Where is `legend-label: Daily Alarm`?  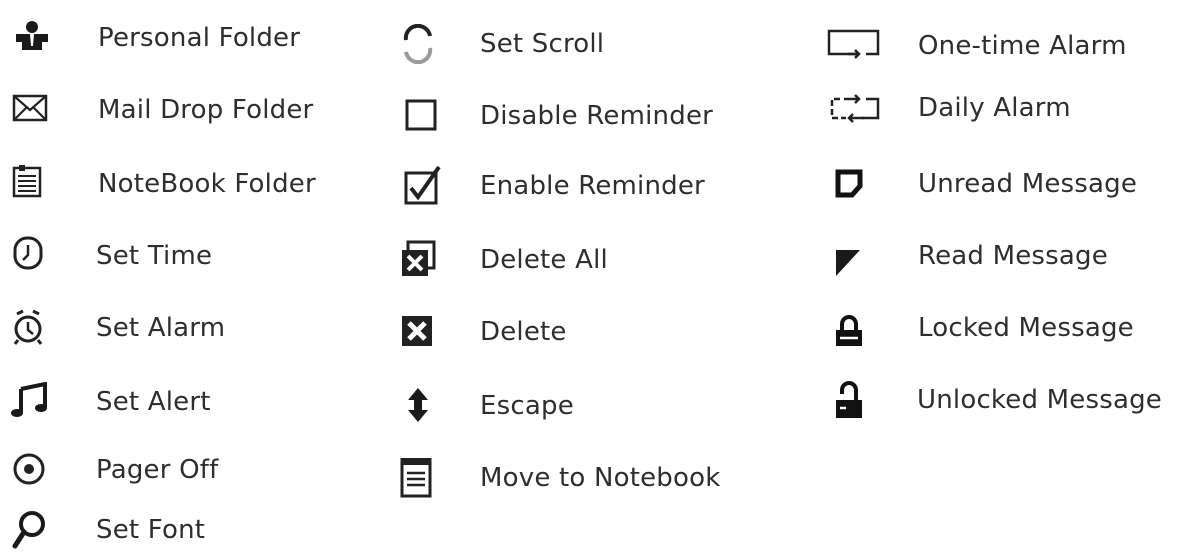
legend-label: Daily Alarm is located at coordinates (994, 108).